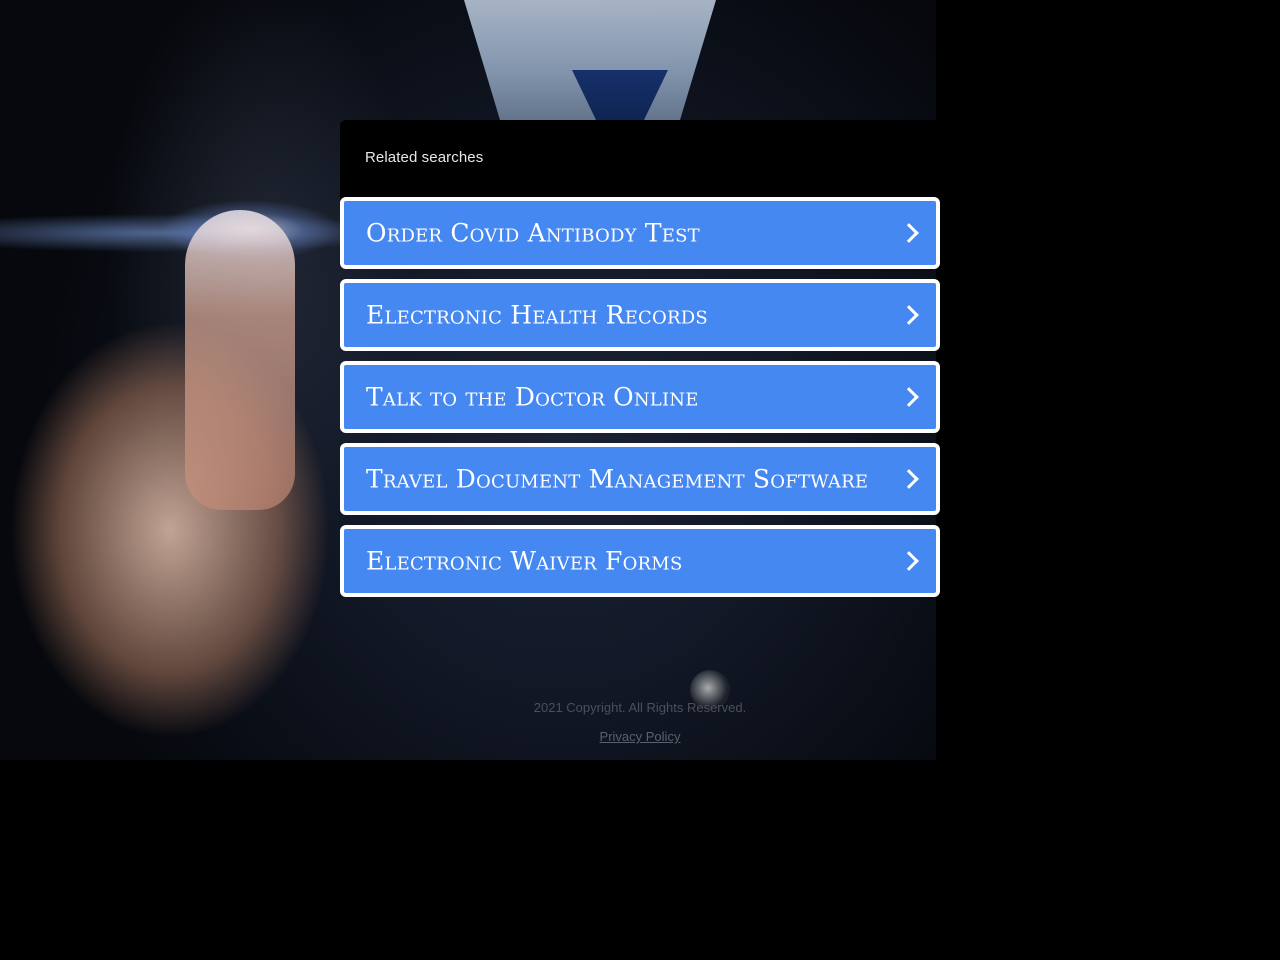  I want to click on related-searches-label: Related searches, so click(424, 157).